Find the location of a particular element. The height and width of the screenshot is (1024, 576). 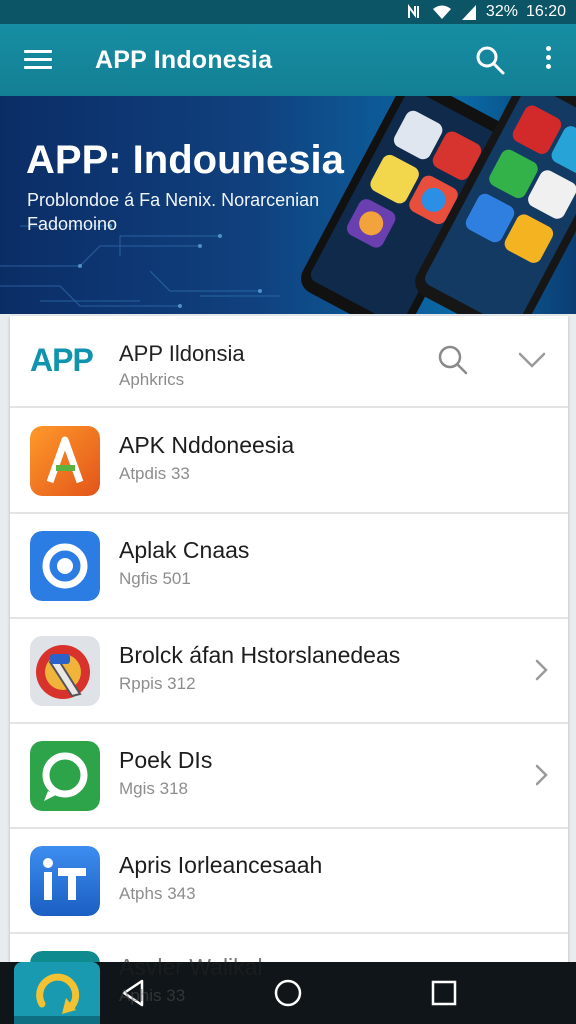

list-header-title: APP Ildonsia is located at coordinates (182, 353).